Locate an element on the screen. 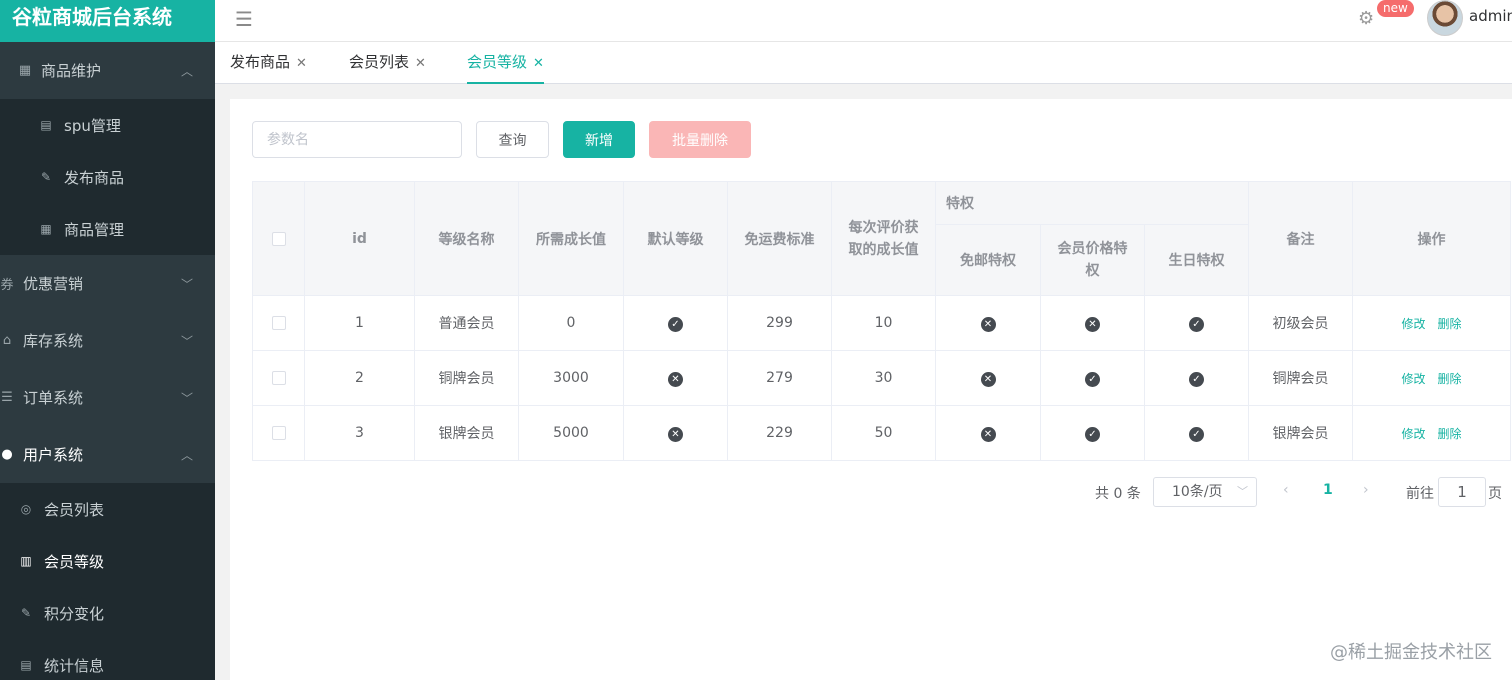 The height and width of the screenshot is (680, 1512). sidebar-item-member-level: ▥ 会员等级 is located at coordinates (107, 561).